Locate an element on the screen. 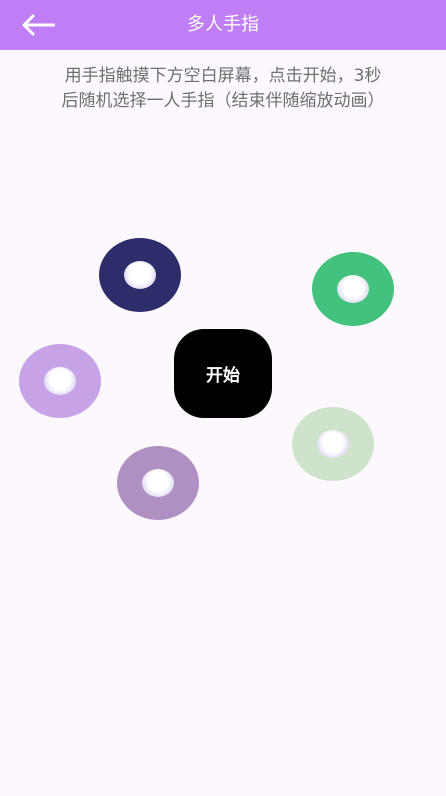  instruction-text: 用手指触摸下方空白屏幕，点击开始，3秒 后随机选择一人手指（结束伴随缩放动画） is located at coordinates (223, 89).